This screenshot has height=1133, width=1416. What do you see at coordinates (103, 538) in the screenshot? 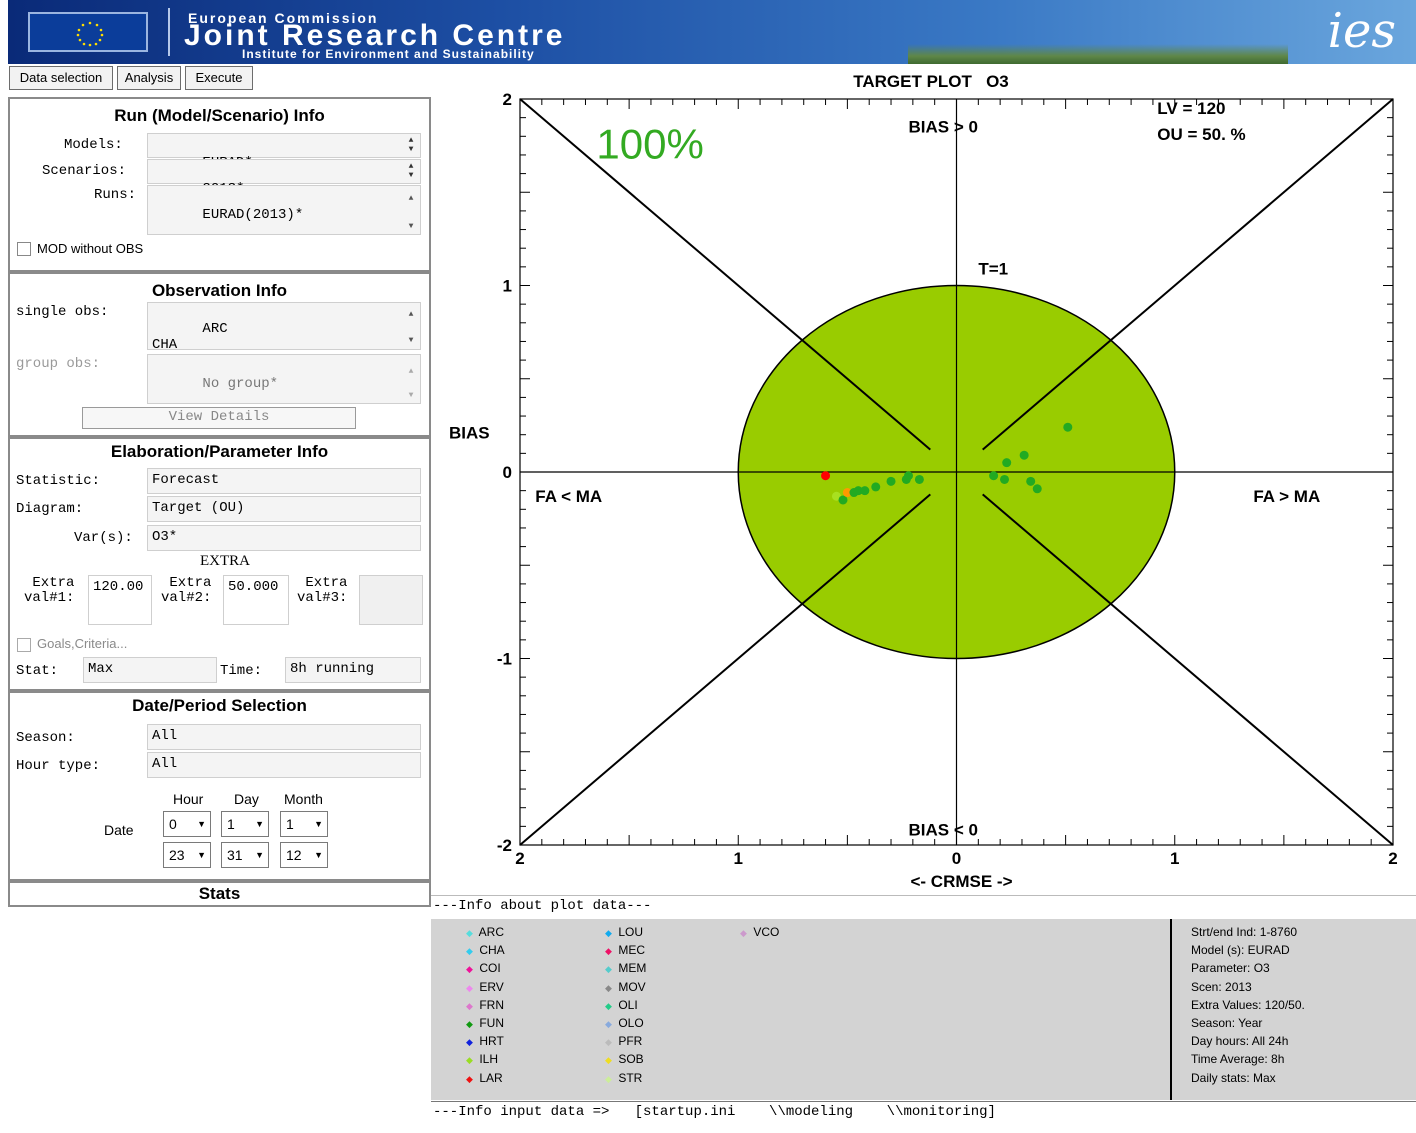
I see `vars-label: Var(s):` at bounding box center [103, 538].